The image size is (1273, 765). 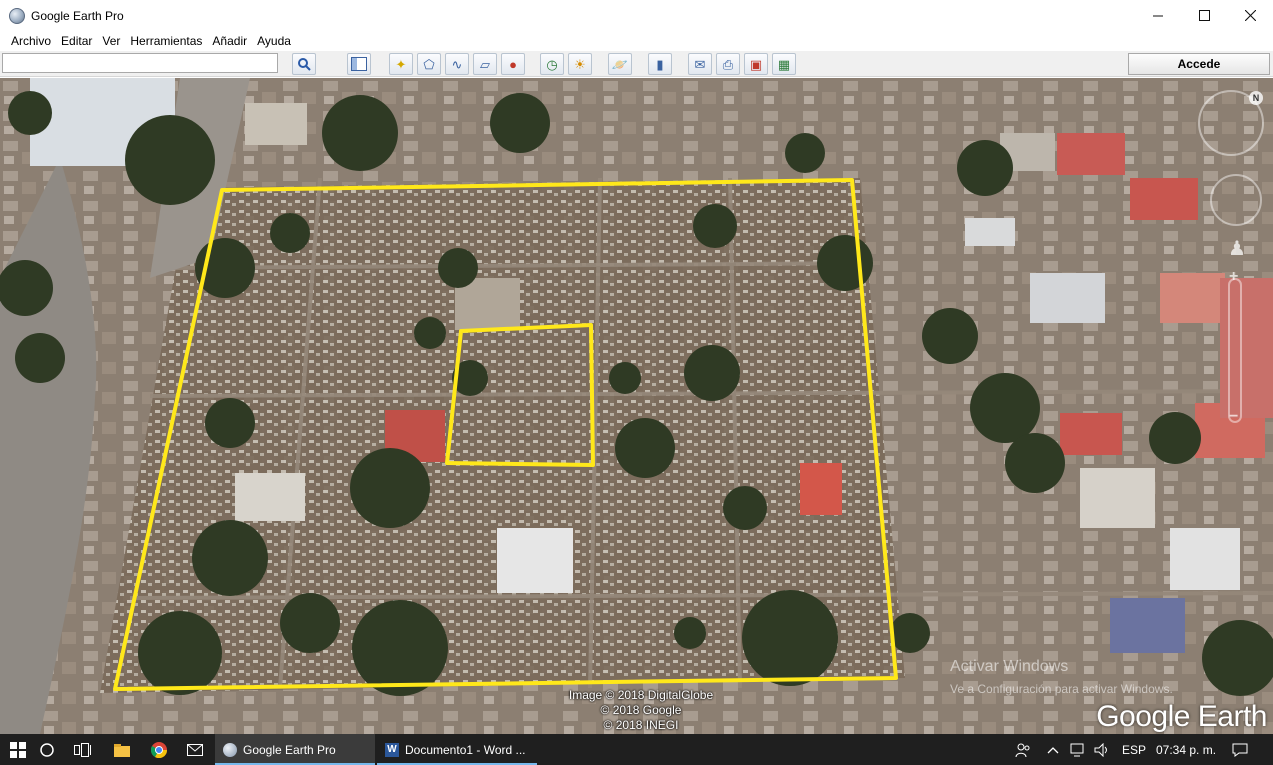 I want to click on menu-archivo: Archivo, so click(x=31, y=41).